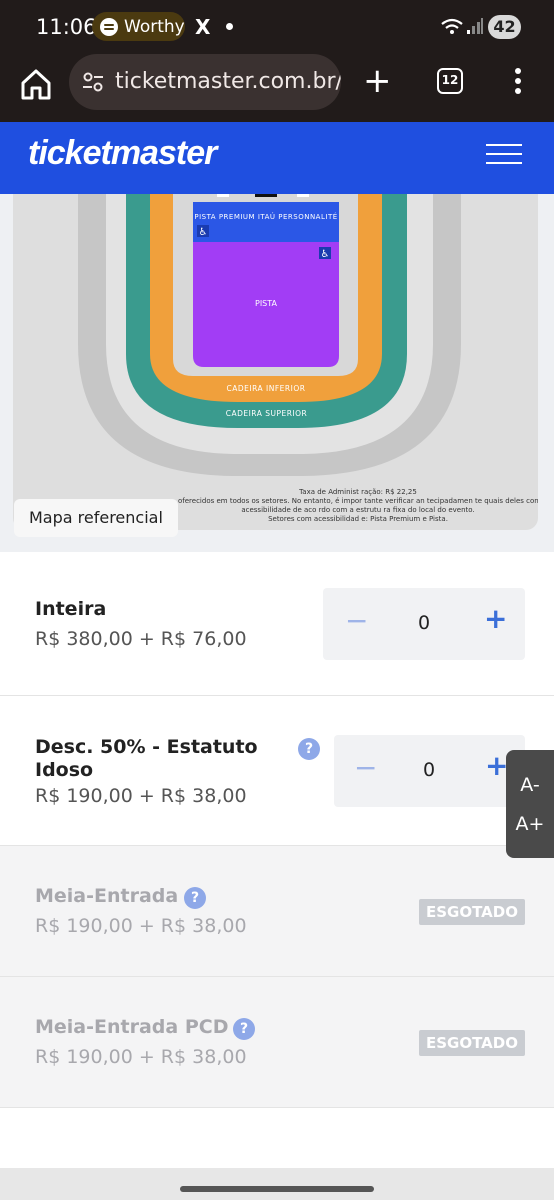  I want to click on more-menu-icon, so click(518, 82).